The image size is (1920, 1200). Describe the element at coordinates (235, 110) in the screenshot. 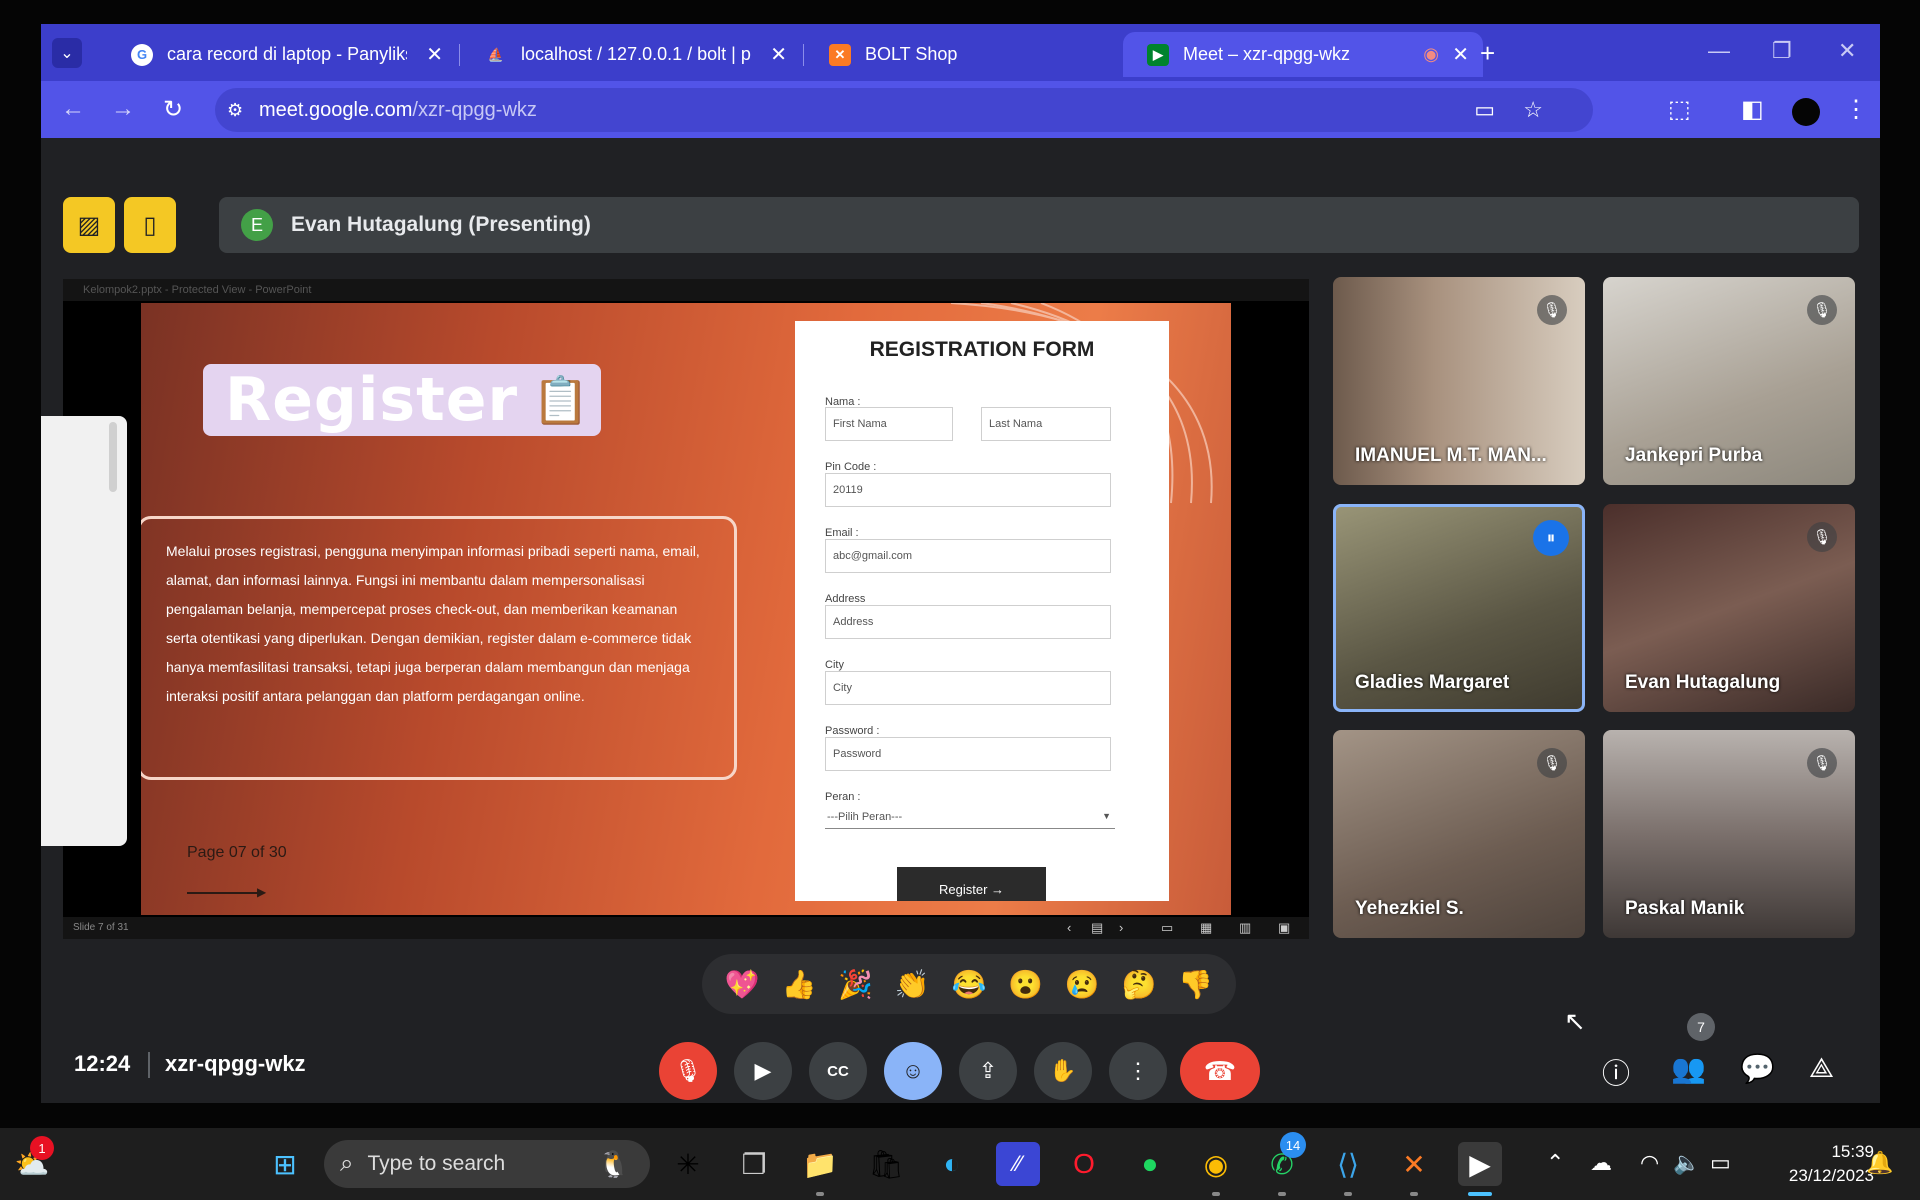

I see `site-settings-icon: ⚙` at that location.